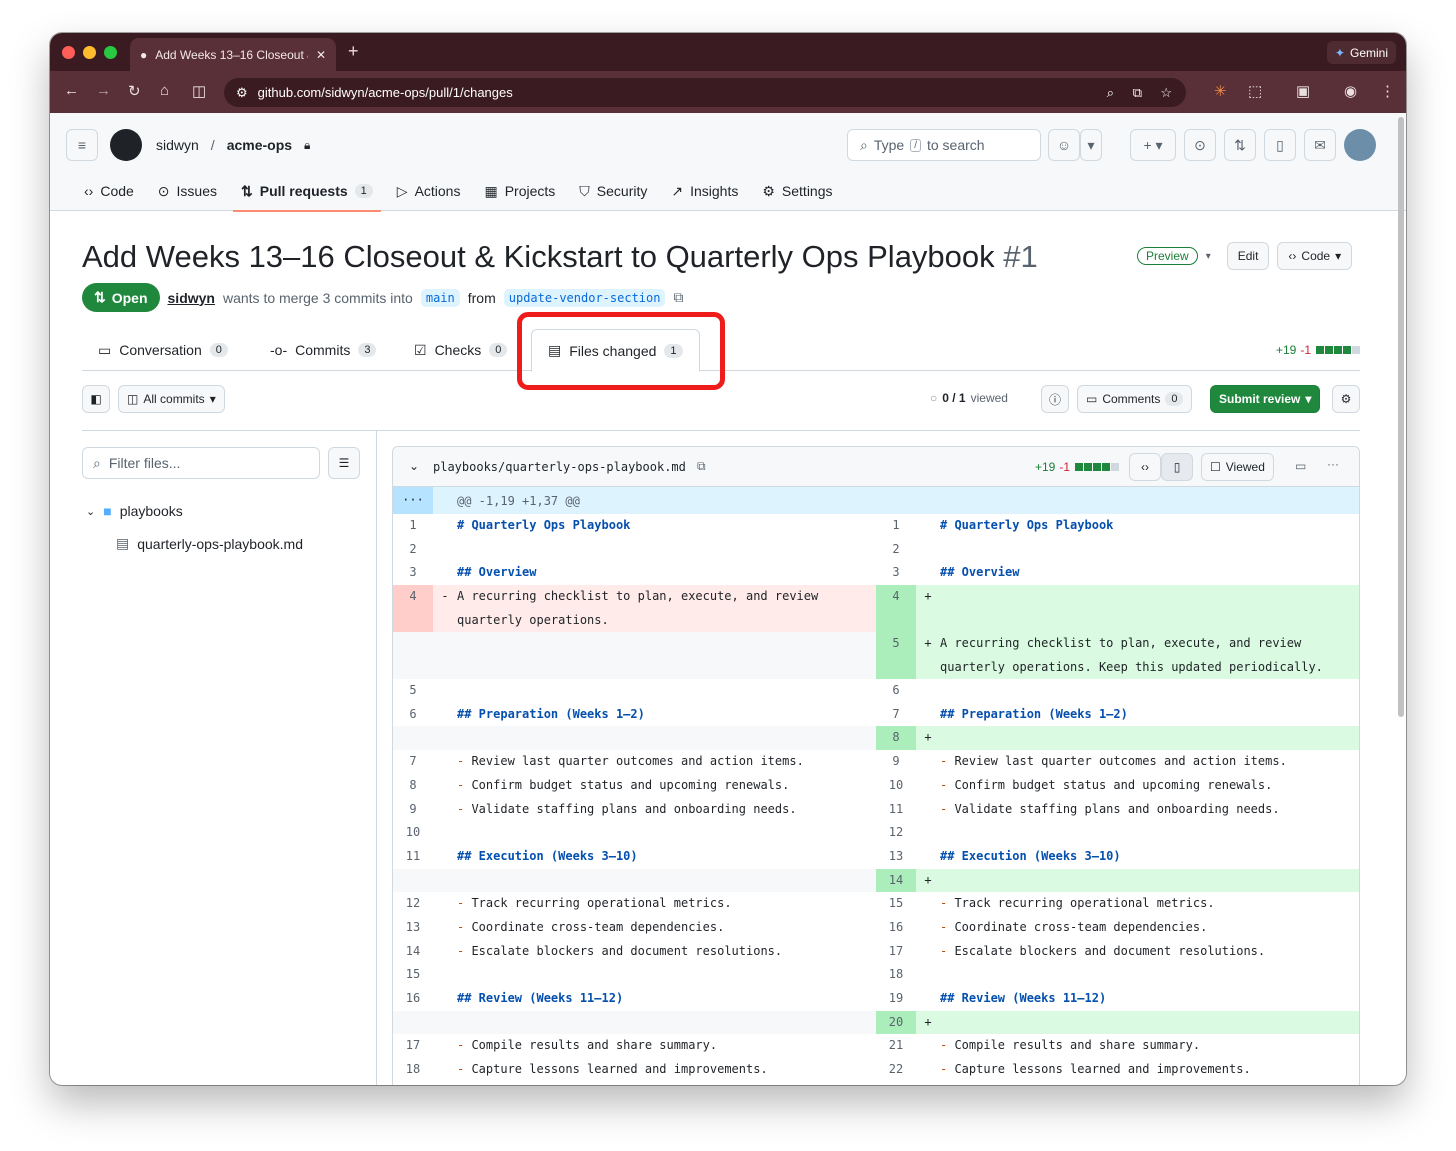 This screenshot has width=1456, height=1151. What do you see at coordinates (1135, 399) in the screenshot?
I see `comments-button: ▭ Comments 0` at bounding box center [1135, 399].